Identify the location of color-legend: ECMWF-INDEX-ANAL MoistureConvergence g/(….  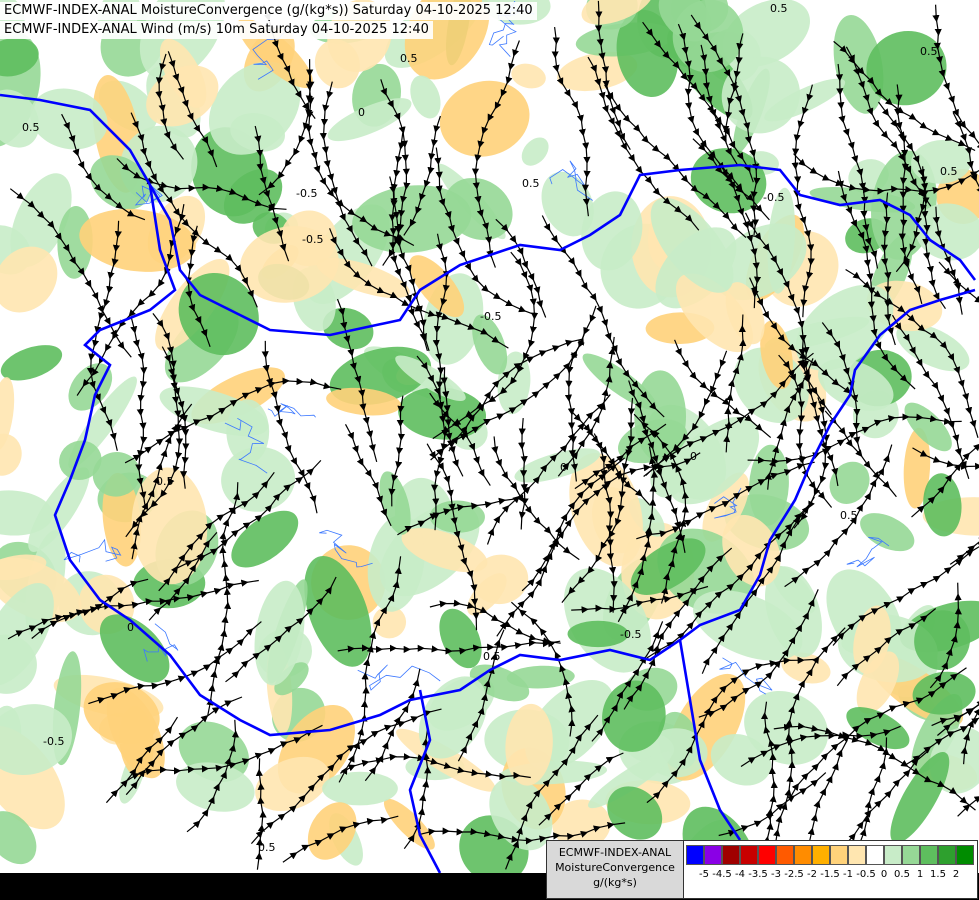
(762, 869).